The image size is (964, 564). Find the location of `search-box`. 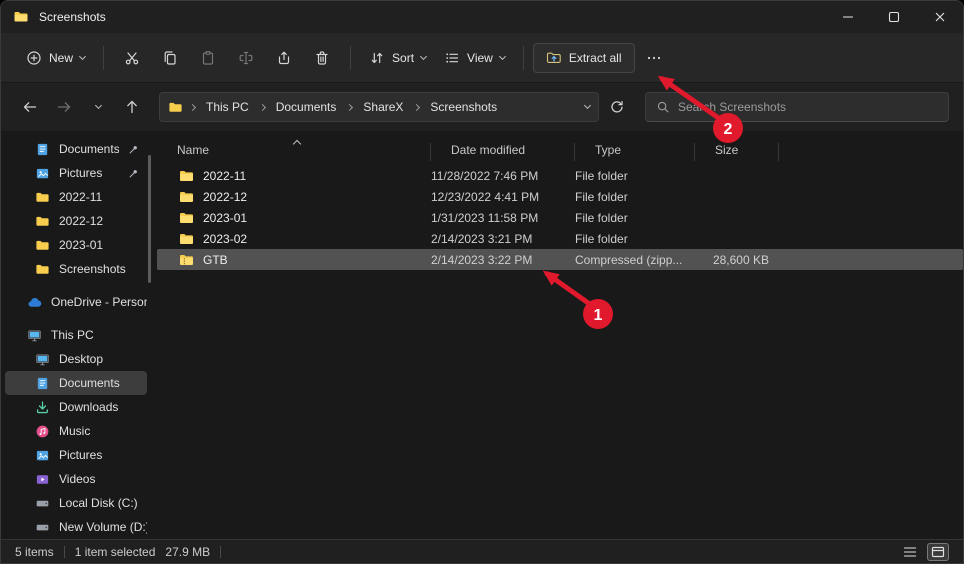

search-box is located at coordinates (797, 107).